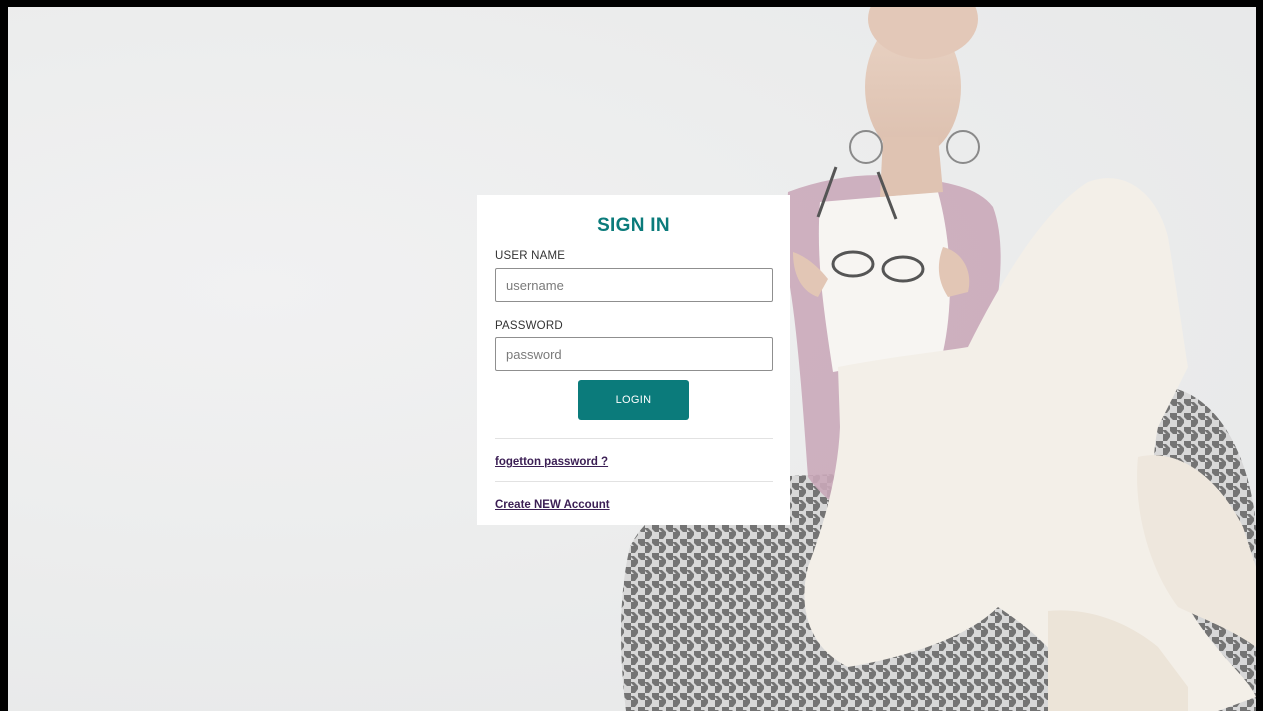 The width and height of the screenshot is (1263, 711). I want to click on divider-top, so click(634, 438).